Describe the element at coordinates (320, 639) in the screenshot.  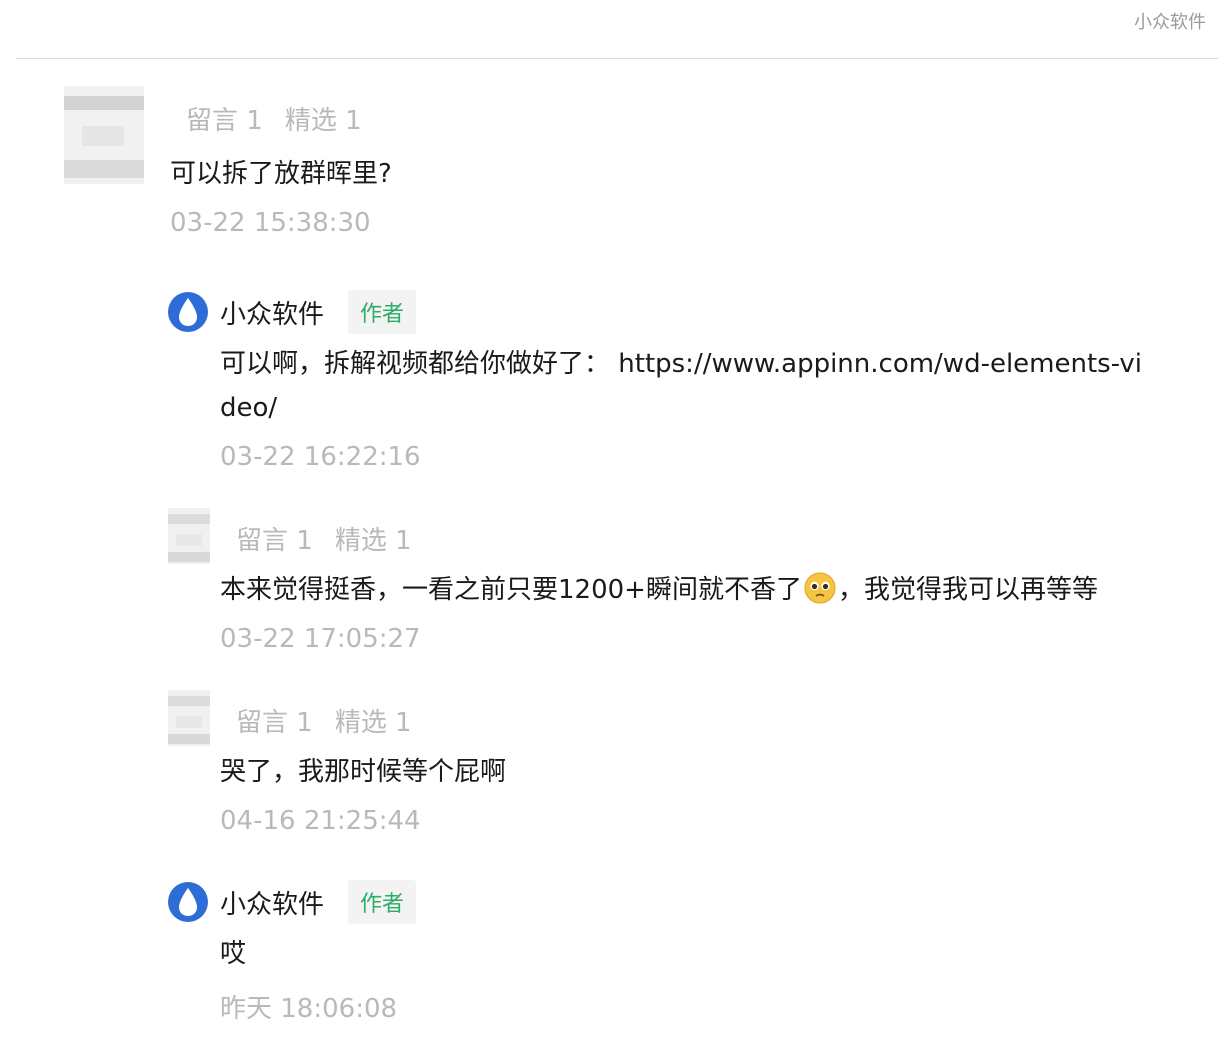
I see `comment-time: 03-22 17:05:27` at that location.